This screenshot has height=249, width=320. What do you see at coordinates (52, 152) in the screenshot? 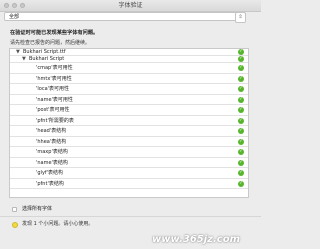
I see `check-label: 'maxp'表结构` at bounding box center [52, 152].